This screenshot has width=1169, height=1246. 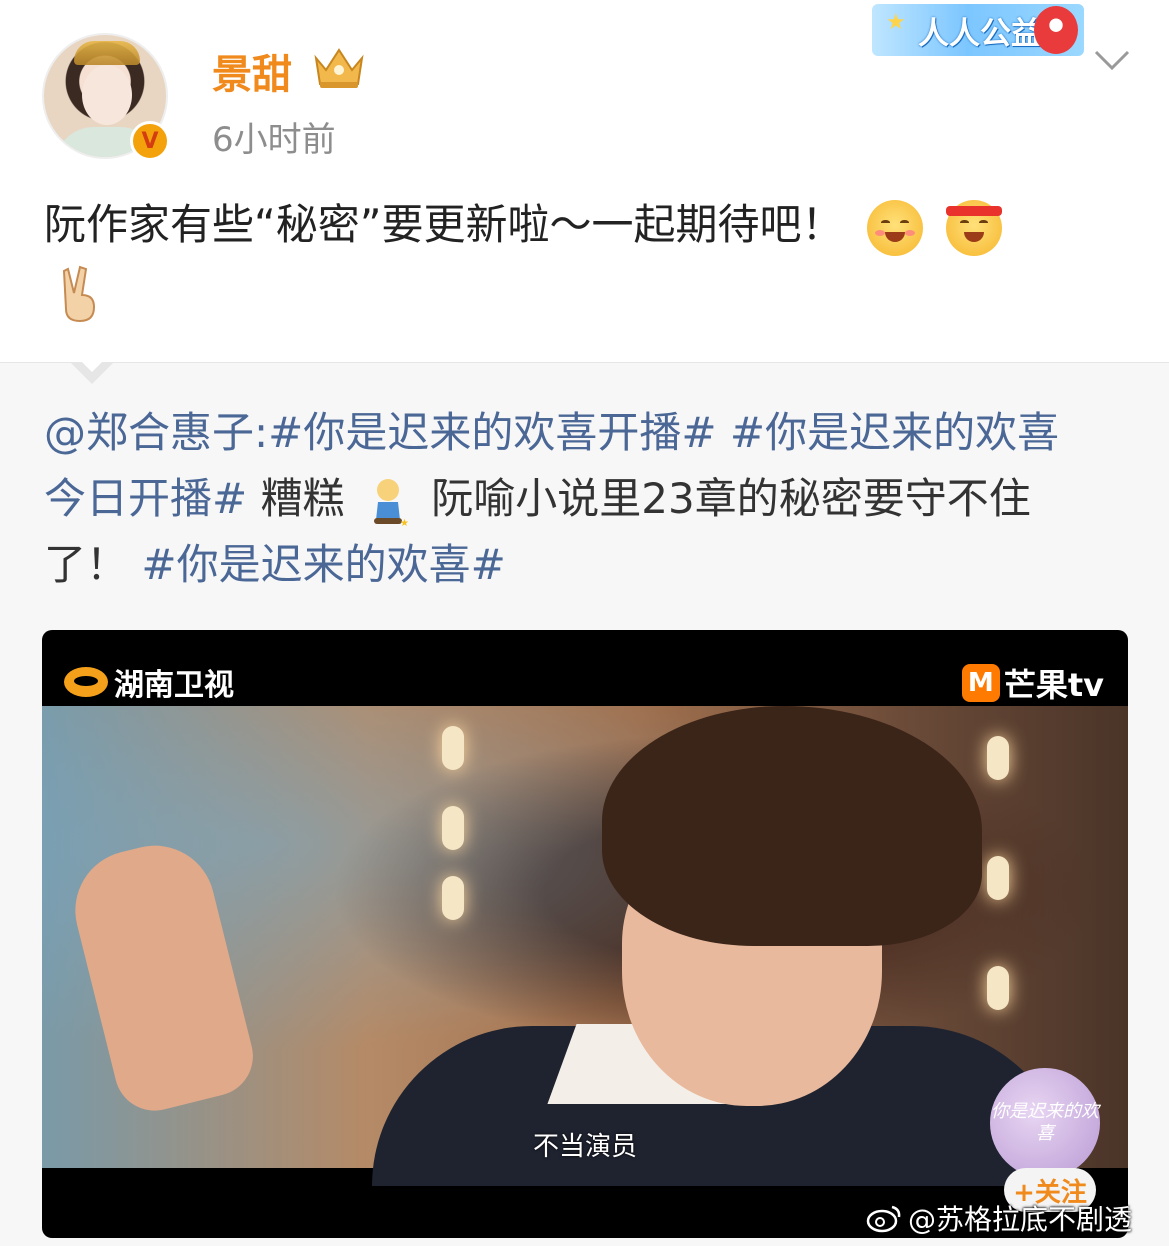 What do you see at coordinates (323, 564) in the screenshot?
I see `hashtag-link: #你是迟来的欢喜#` at bounding box center [323, 564].